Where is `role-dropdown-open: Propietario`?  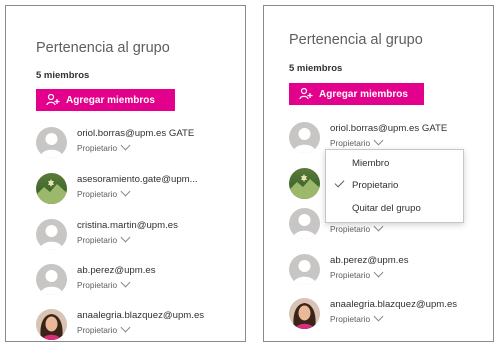 role-dropdown-open: Propietario is located at coordinates (357, 141).